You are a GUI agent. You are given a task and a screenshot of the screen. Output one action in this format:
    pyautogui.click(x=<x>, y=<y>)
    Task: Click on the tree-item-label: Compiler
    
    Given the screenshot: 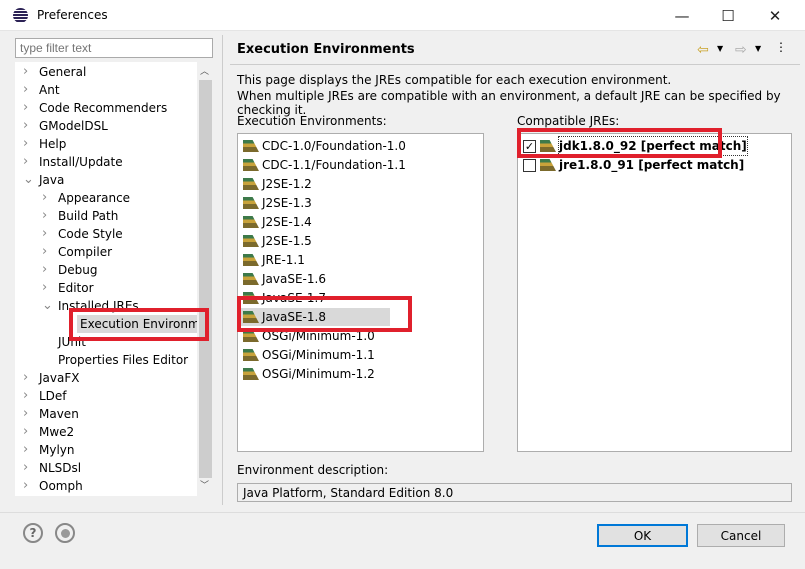 What is the action you would take?
    pyautogui.click(x=85, y=252)
    